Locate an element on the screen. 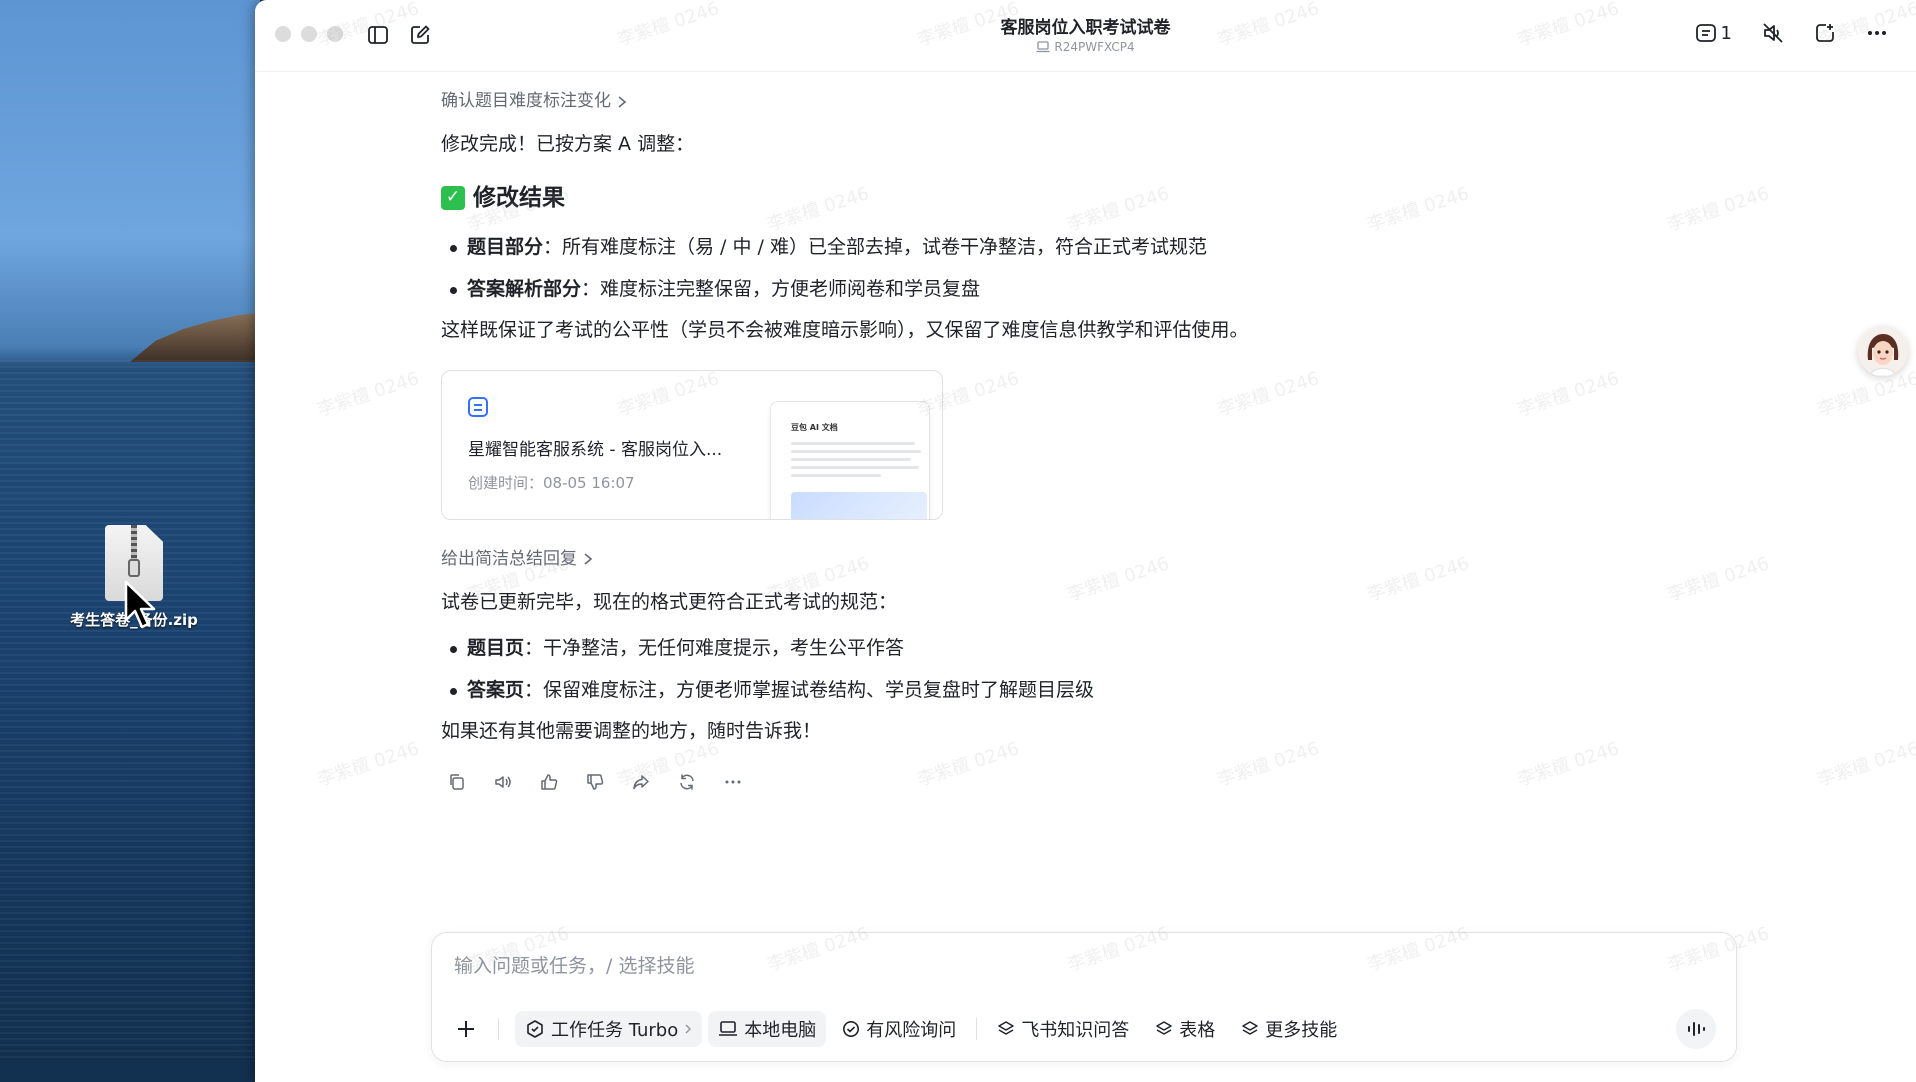  message-actions is located at coordinates (941, 782).